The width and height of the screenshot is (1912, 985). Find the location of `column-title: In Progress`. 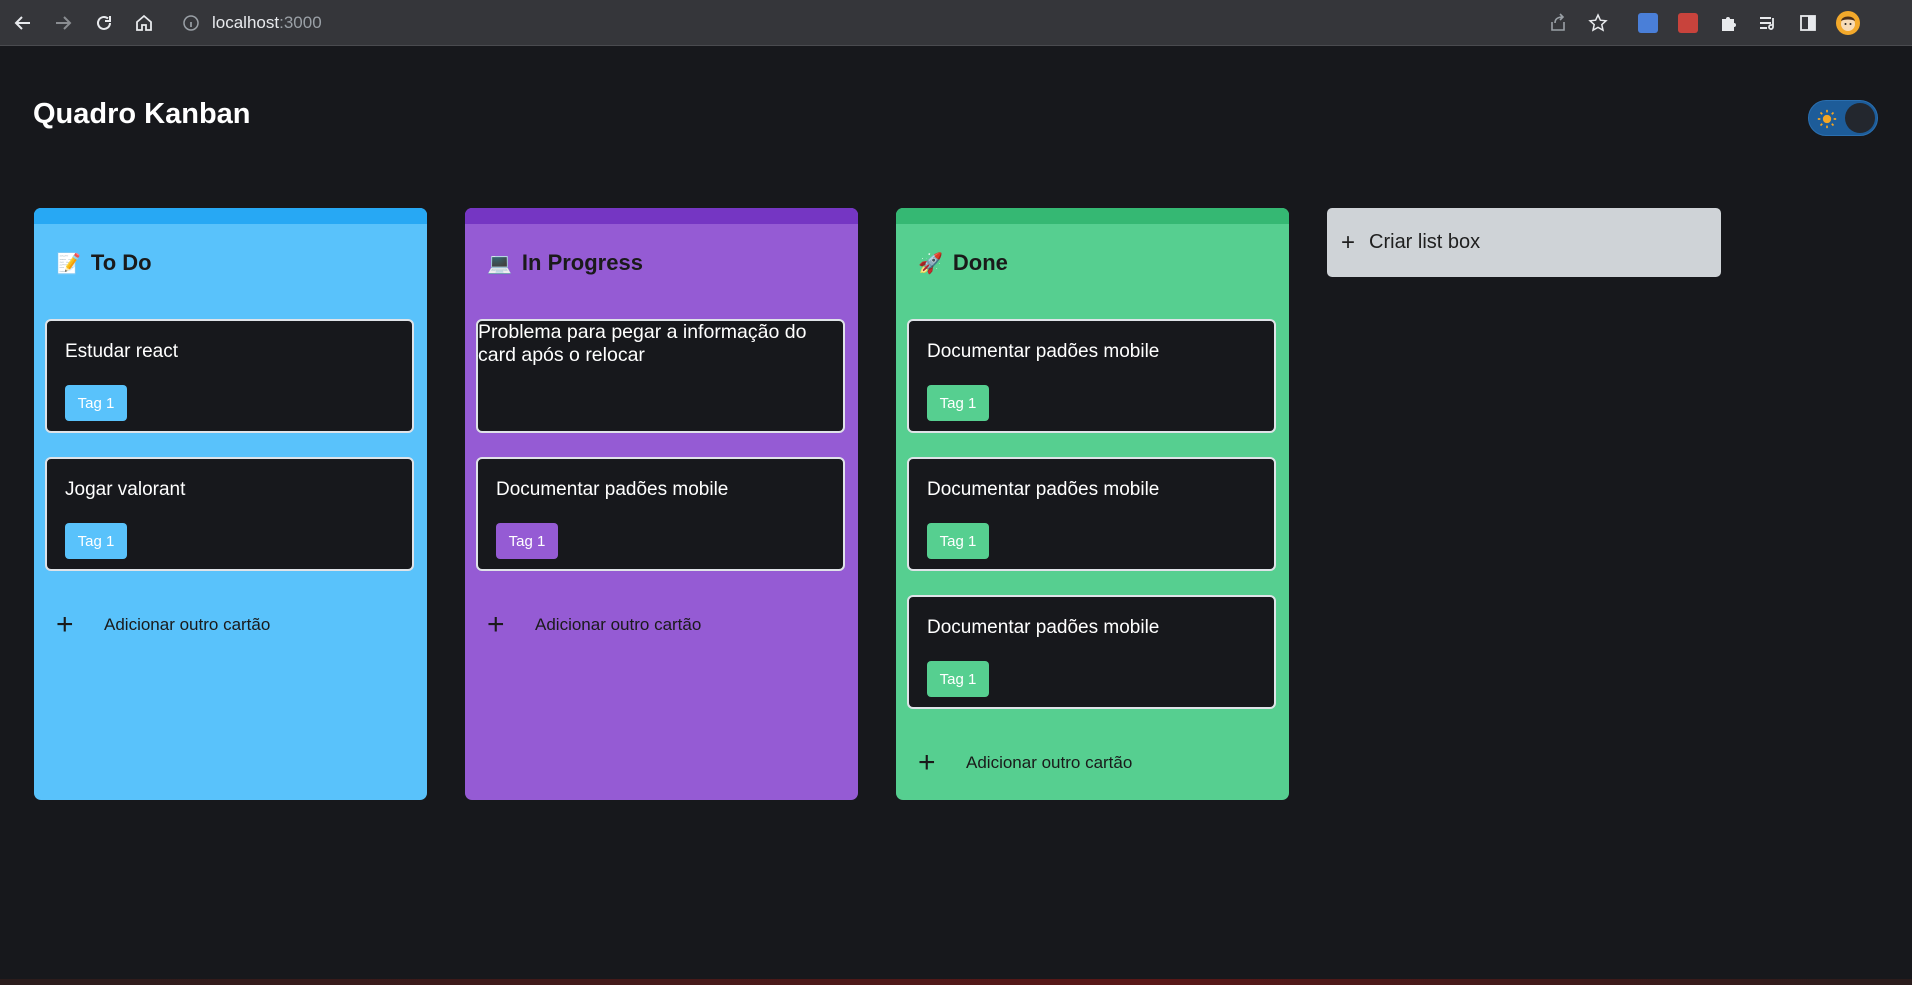

column-title: In Progress is located at coordinates (582, 262).